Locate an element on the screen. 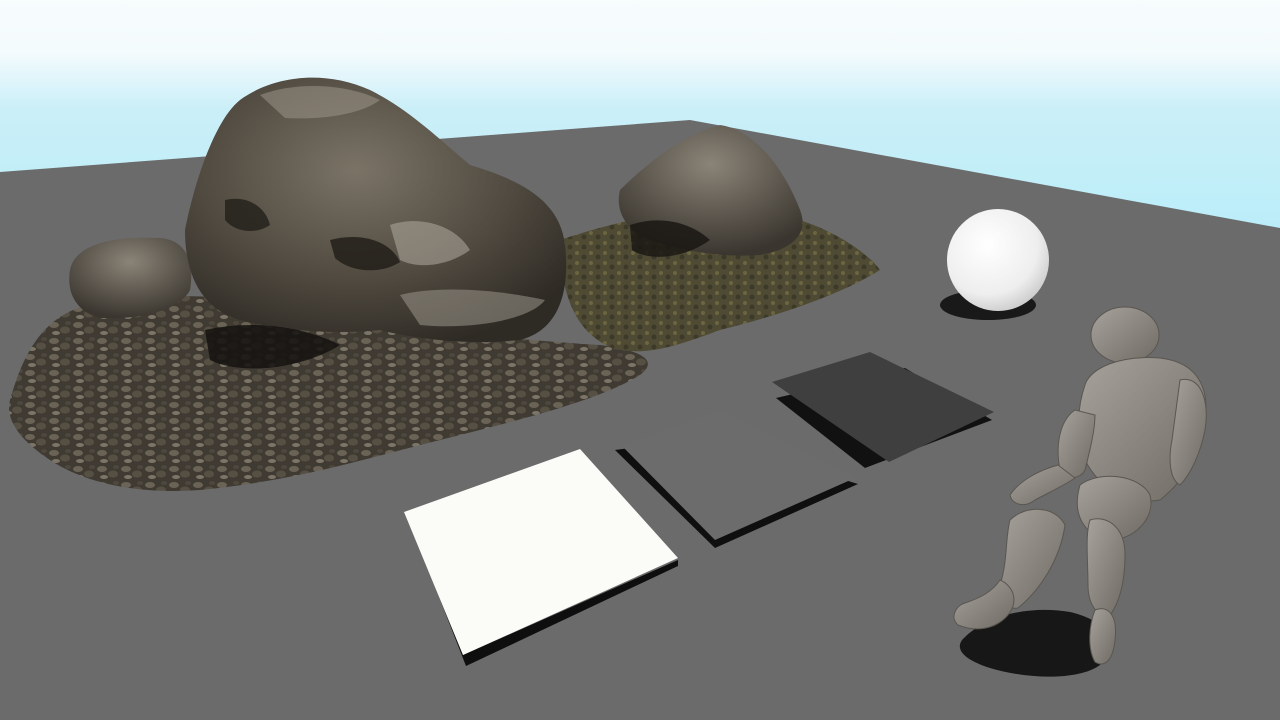 This screenshot has height=720, width=1280. mannequin-head is located at coordinates (1125, 335).